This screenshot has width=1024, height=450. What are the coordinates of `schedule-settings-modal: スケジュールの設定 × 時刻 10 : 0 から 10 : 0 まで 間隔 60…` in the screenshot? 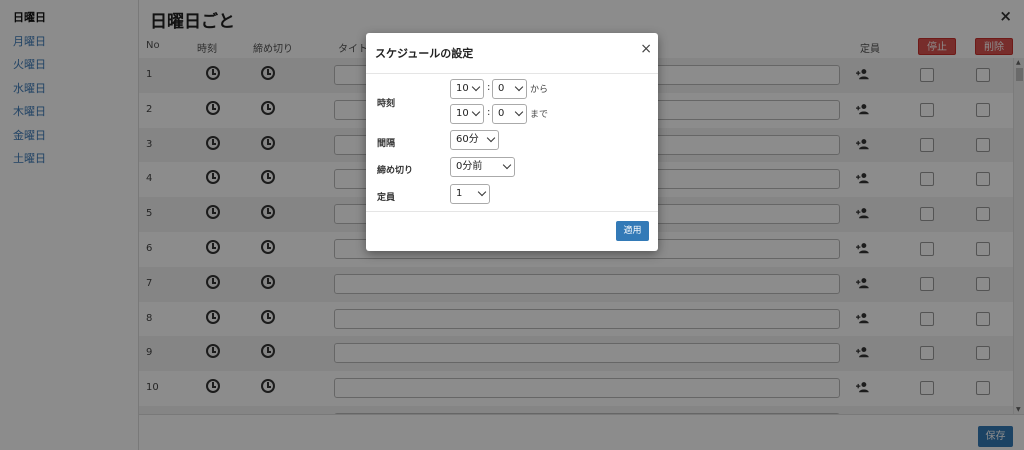 It's located at (512, 142).